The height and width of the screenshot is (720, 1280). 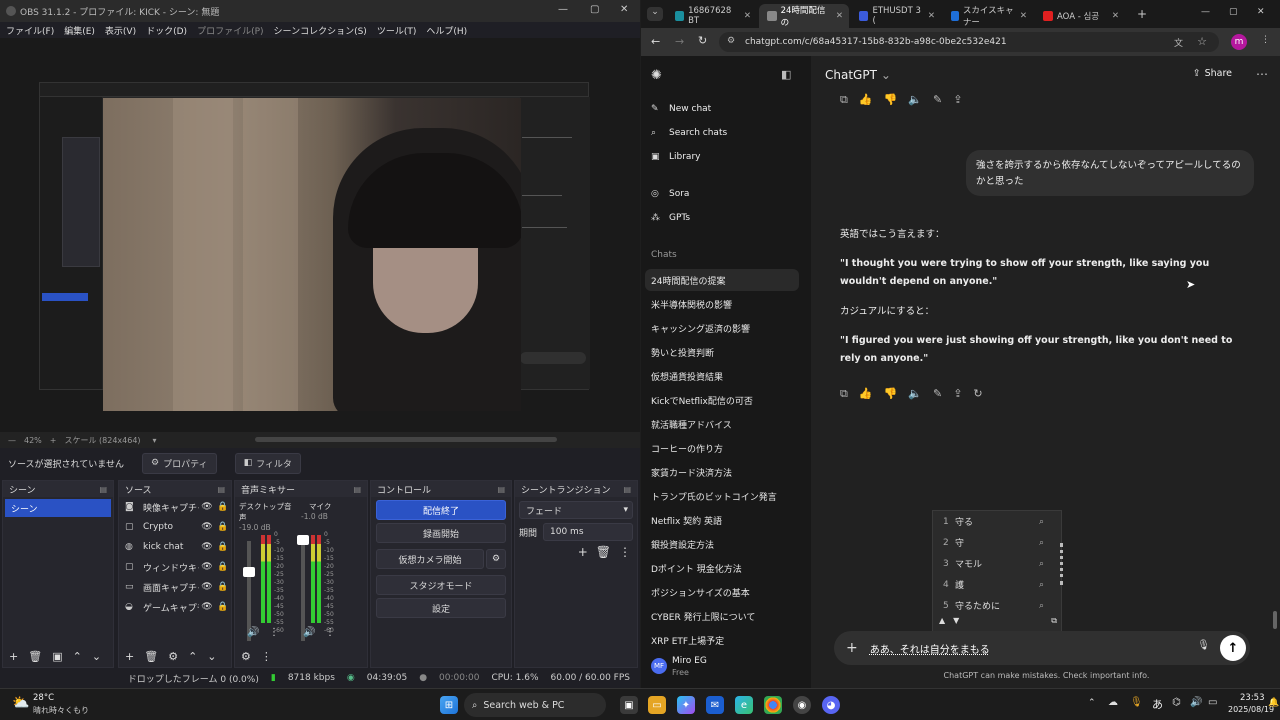 I want to click on settings-button: 設定, so click(x=441, y=608).